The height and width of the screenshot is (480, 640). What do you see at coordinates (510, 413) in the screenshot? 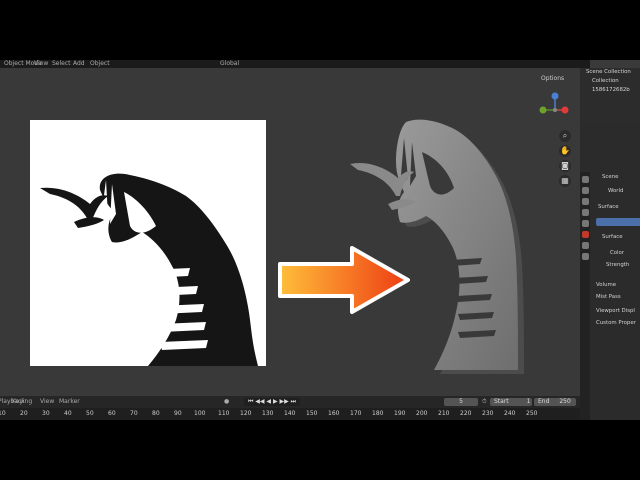
I see `frame-tick: 240` at bounding box center [510, 413].